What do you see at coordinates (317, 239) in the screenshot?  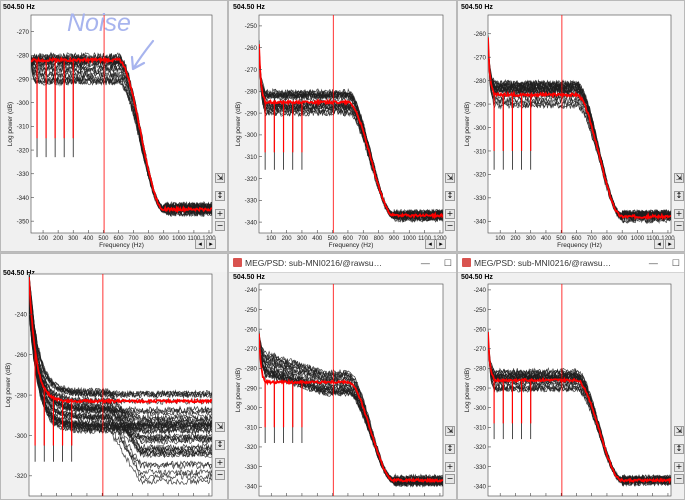 I see `x-tick-label: 400` at bounding box center [317, 239].